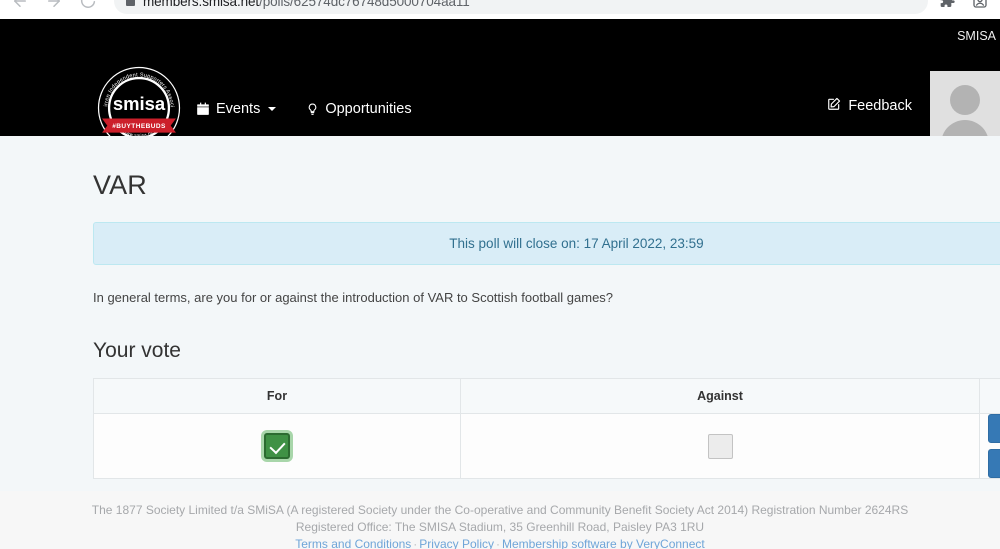  Describe the element at coordinates (312, 109) in the screenshot. I see `lightbulb-icon` at that location.